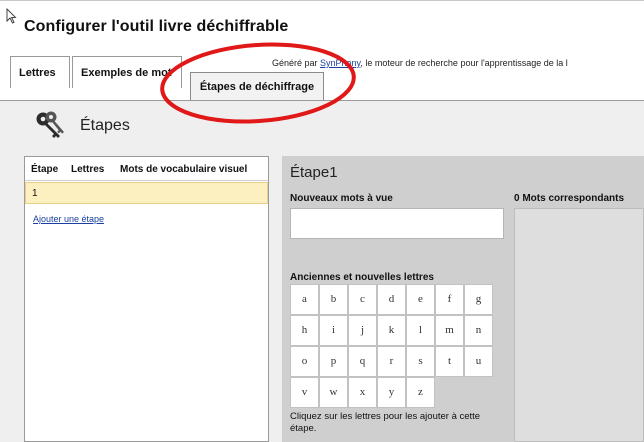 This screenshot has height=442, width=644. What do you see at coordinates (35, 193) in the screenshot?
I see `step-number: 1` at bounding box center [35, 193].